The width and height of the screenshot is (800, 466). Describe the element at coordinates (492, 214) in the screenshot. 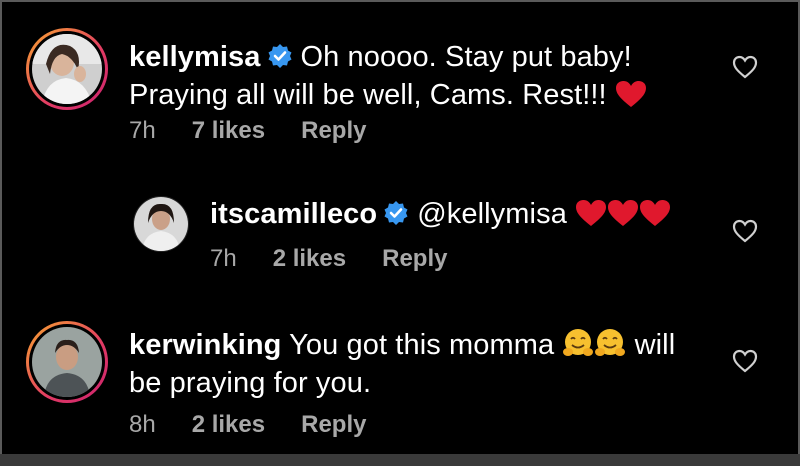

I see `mention-link: @kellymisa` at that location.